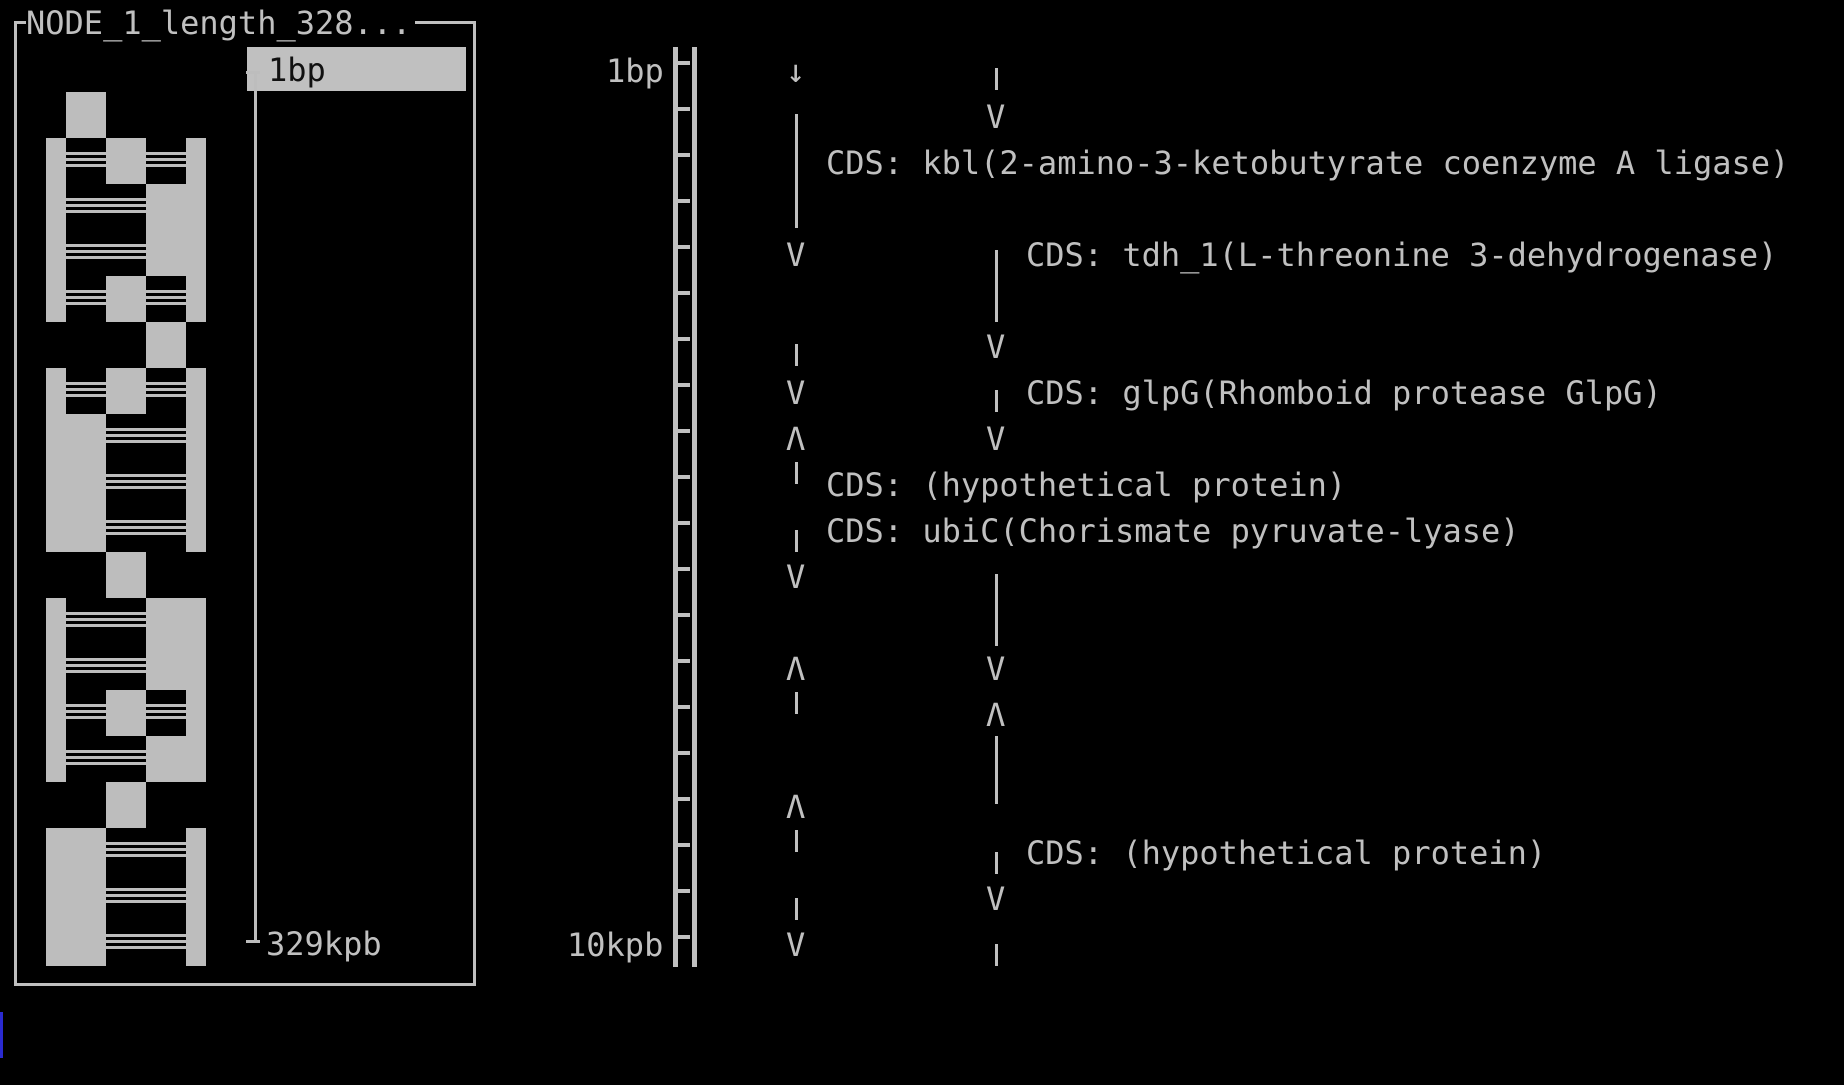  Describe the element at coordinates (683, 500) in the screenshot. I see `ruler-ticks` at that location.